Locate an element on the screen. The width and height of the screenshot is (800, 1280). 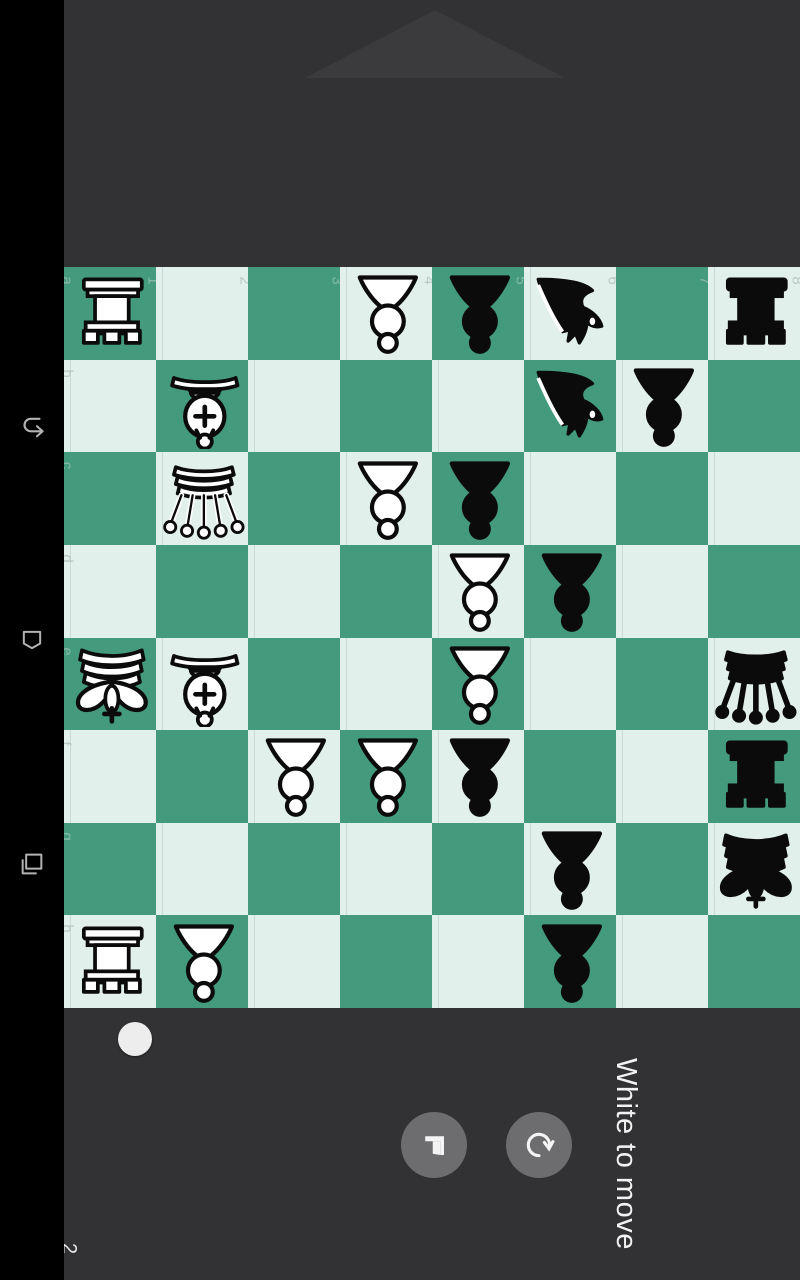
board-square-f3 is located at coordinates (294, 776).